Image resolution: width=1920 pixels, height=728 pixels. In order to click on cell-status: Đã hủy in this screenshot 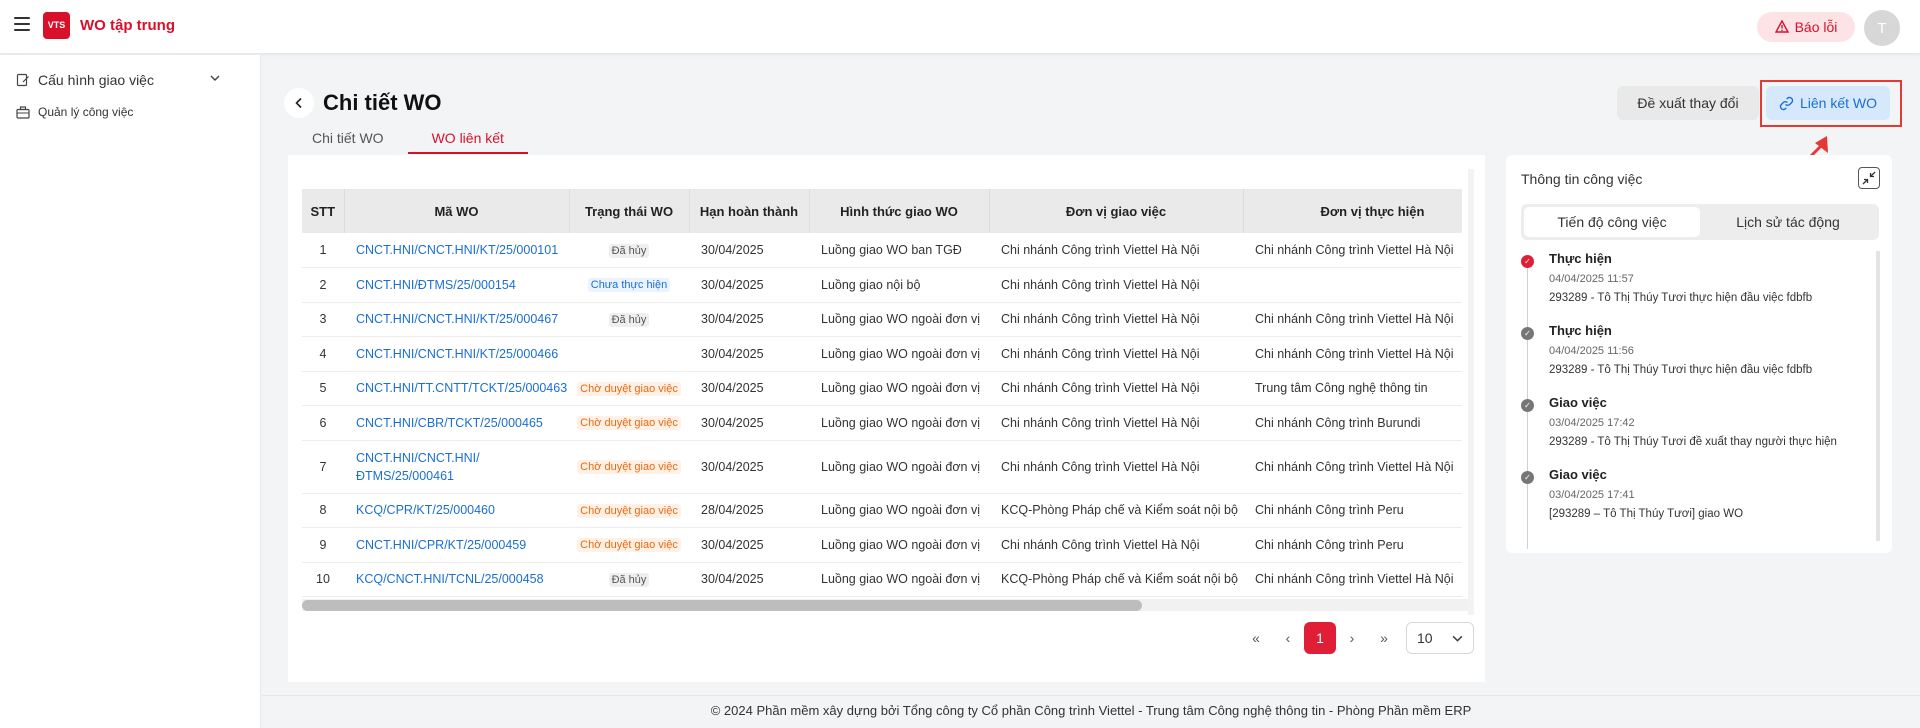, I will do `click(629, 579)`.